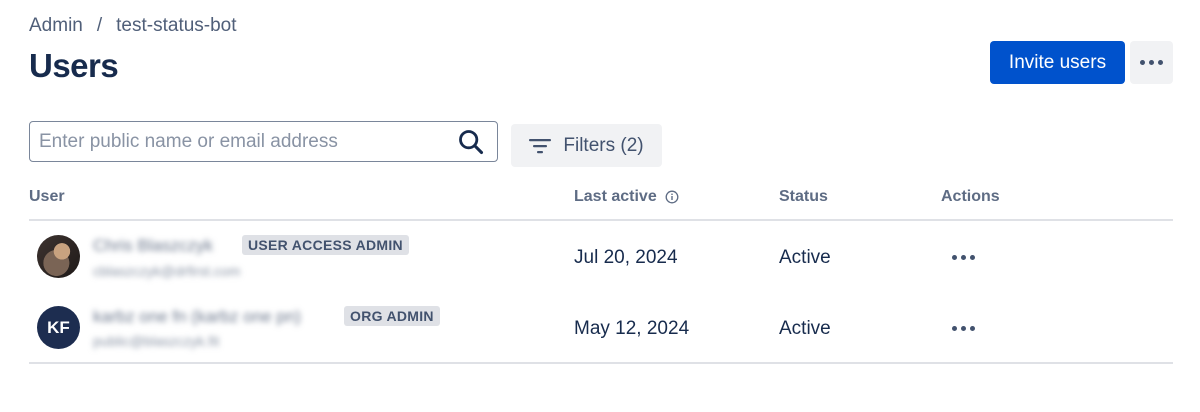 Image resolution: width=1200 pixels, height=412 pixels. I want to click on info-icon, so click(672, 197).